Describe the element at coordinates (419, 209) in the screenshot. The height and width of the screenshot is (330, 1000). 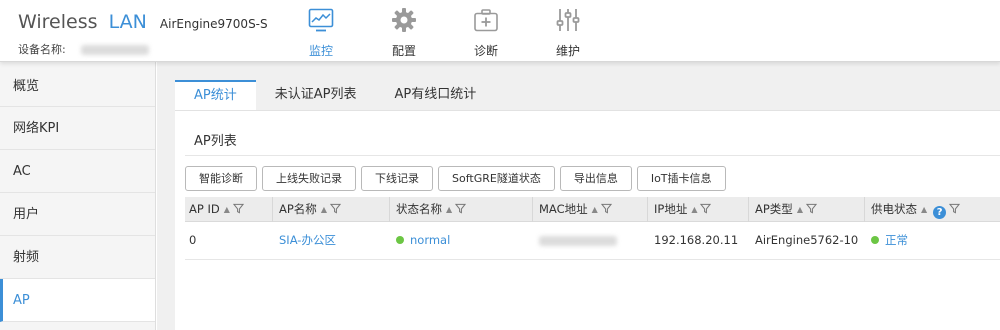
I see `column-label: 状态名称` at that location.